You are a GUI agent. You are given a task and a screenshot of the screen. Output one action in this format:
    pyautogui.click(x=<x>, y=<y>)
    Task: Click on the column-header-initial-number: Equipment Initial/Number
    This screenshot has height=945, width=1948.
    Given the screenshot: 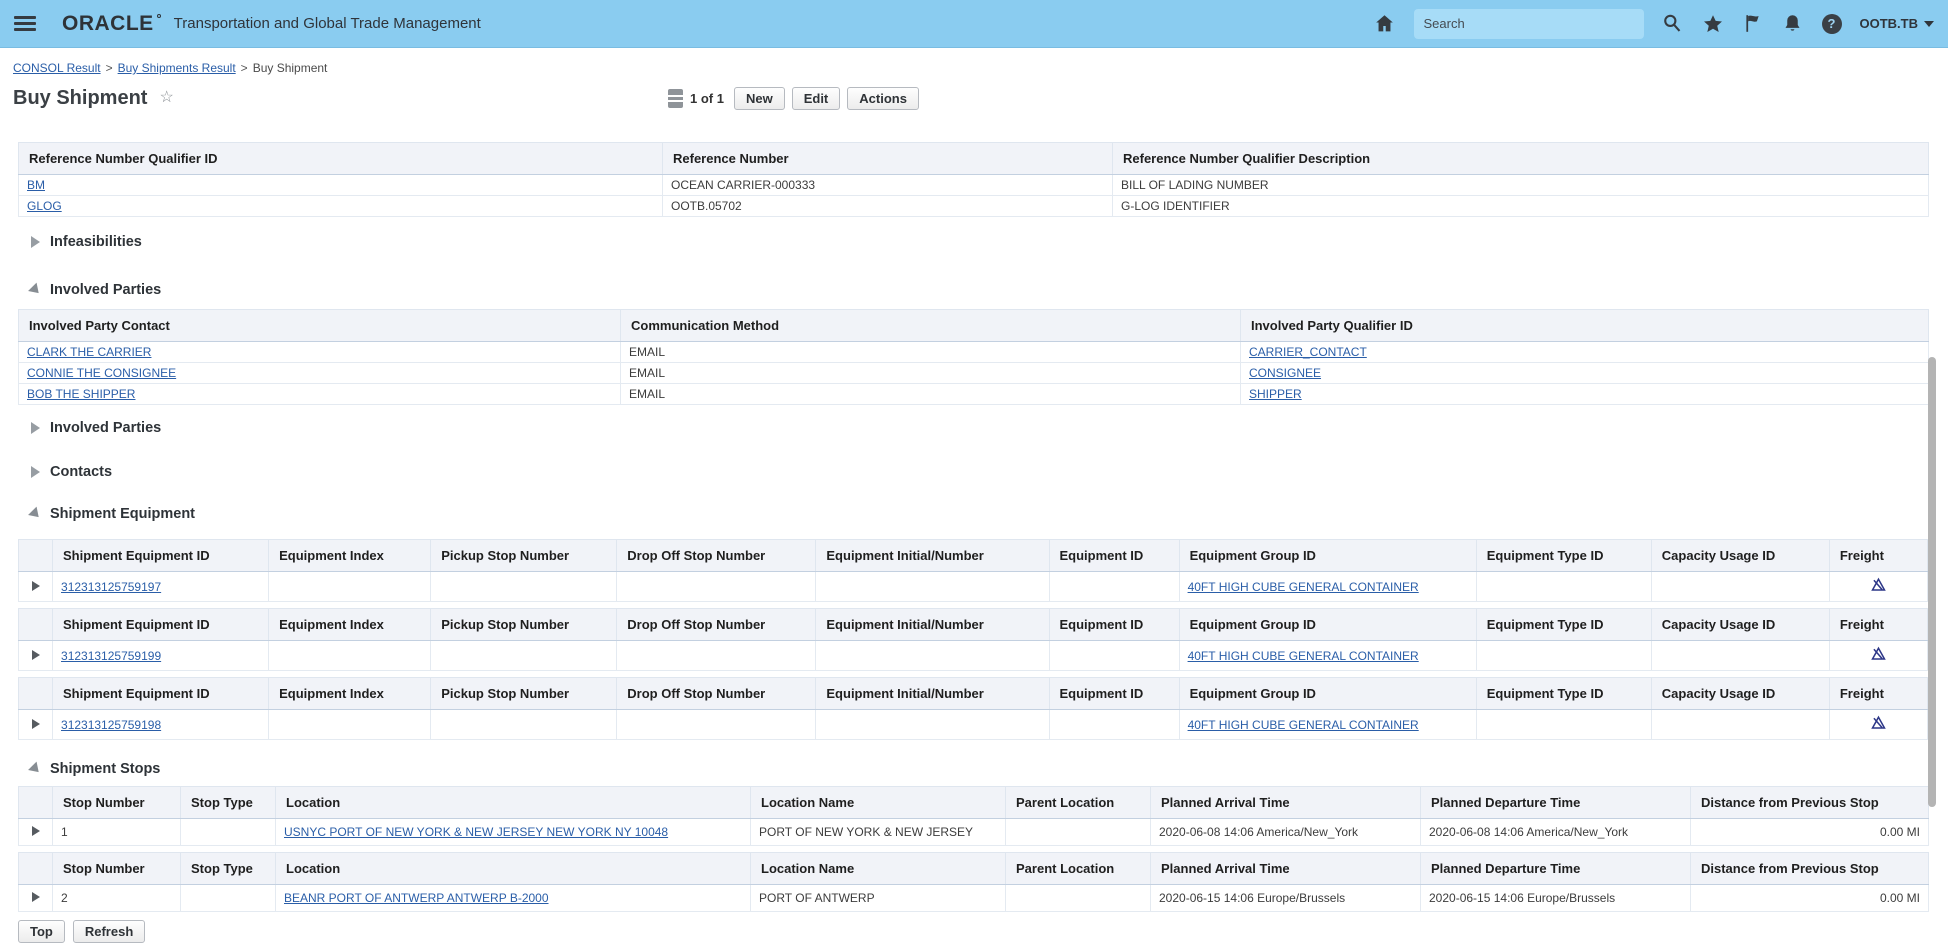 What is the action you would take?
    pyautogui.click(x=932, y=624)
    